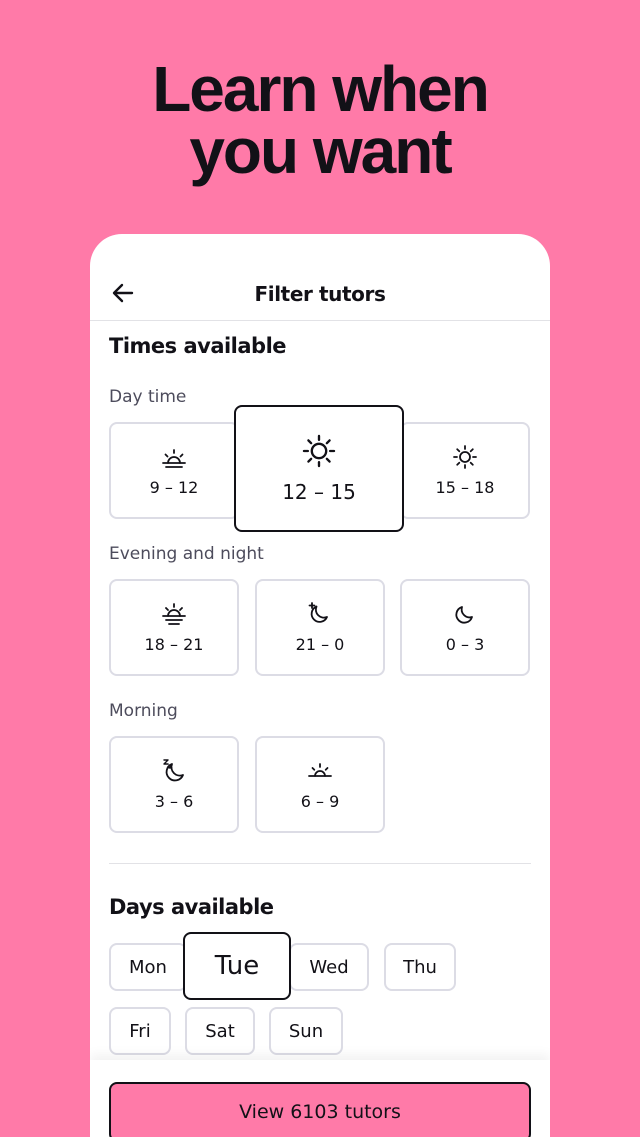 This screenshot has width=640, height=1137. Describe the element at coordinates (174, 614) in the screenshot. I see `sunset-icon` at that location.